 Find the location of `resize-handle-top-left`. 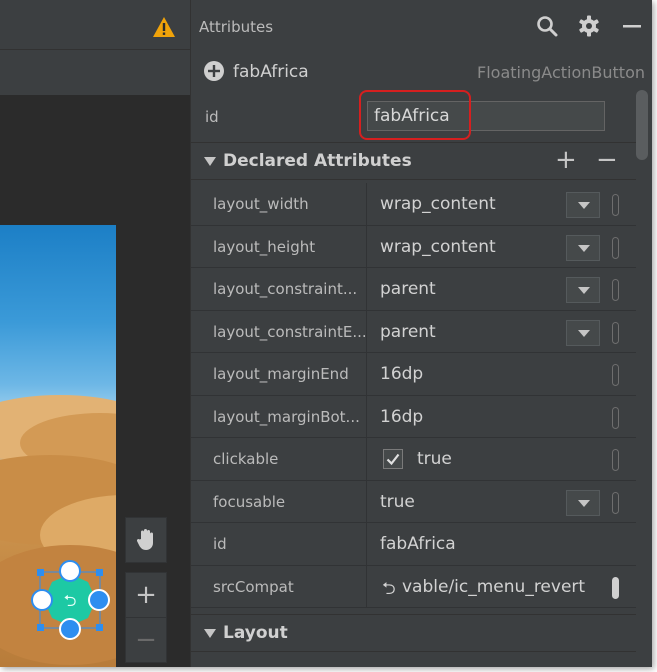

resize-handle-top-left is located at coordinates (40, 572).